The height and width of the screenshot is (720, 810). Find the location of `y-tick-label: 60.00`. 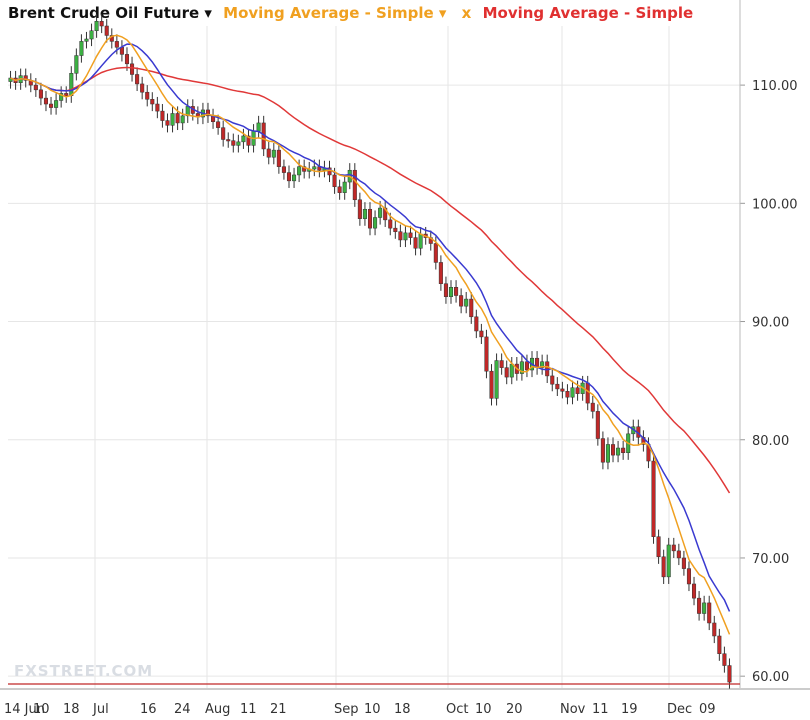

y-tick-label: 60.00 is located at coordinates (770, 677).